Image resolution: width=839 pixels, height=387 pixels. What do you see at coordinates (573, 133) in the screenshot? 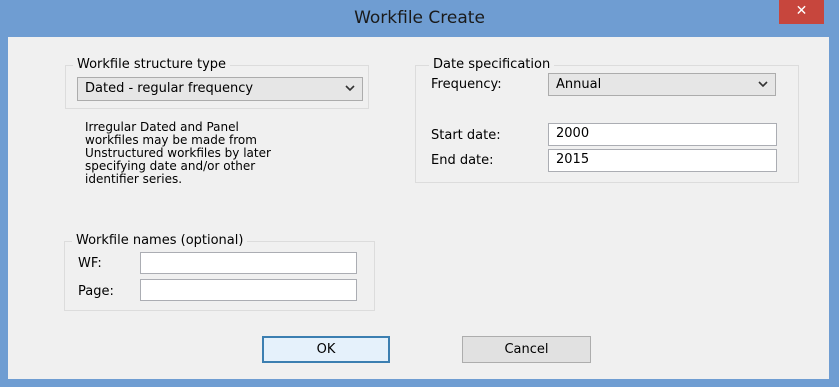
I see `start-date-value: 2000` at bounding box center [573, 133].